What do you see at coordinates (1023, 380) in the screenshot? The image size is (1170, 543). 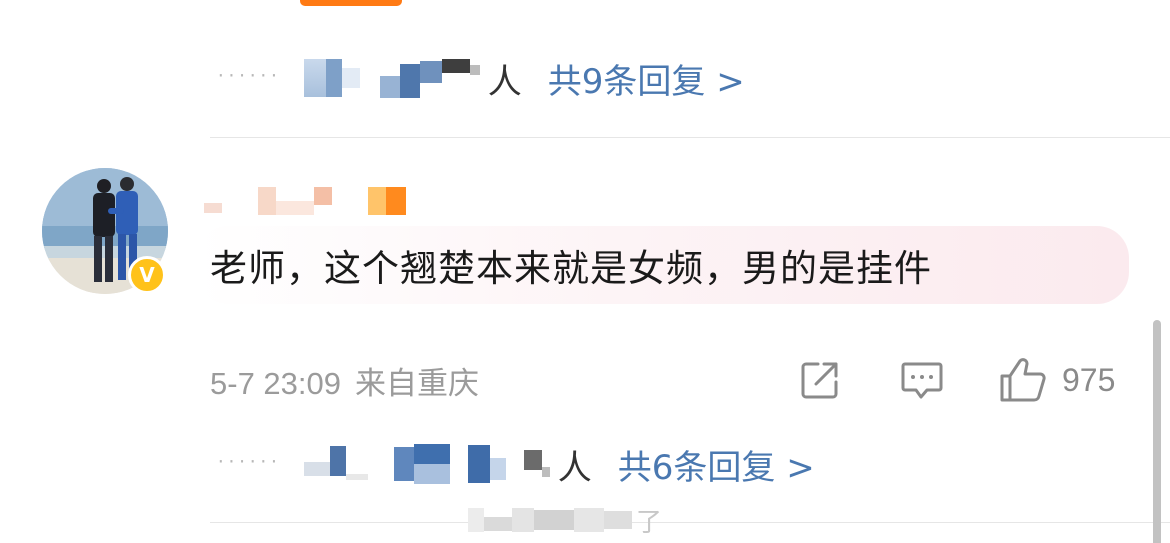 I see `thumbs-up-icon` at bounding box center [1023, 380].